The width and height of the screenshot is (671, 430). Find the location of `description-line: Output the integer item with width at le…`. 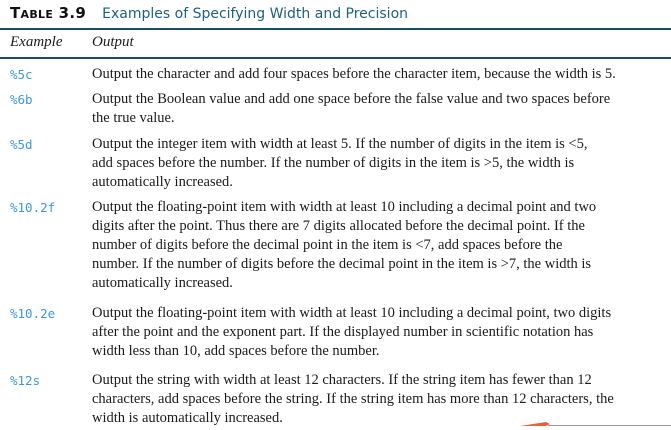

description-line: Output the integer item with width at le… is located at coordinates (340, 144).